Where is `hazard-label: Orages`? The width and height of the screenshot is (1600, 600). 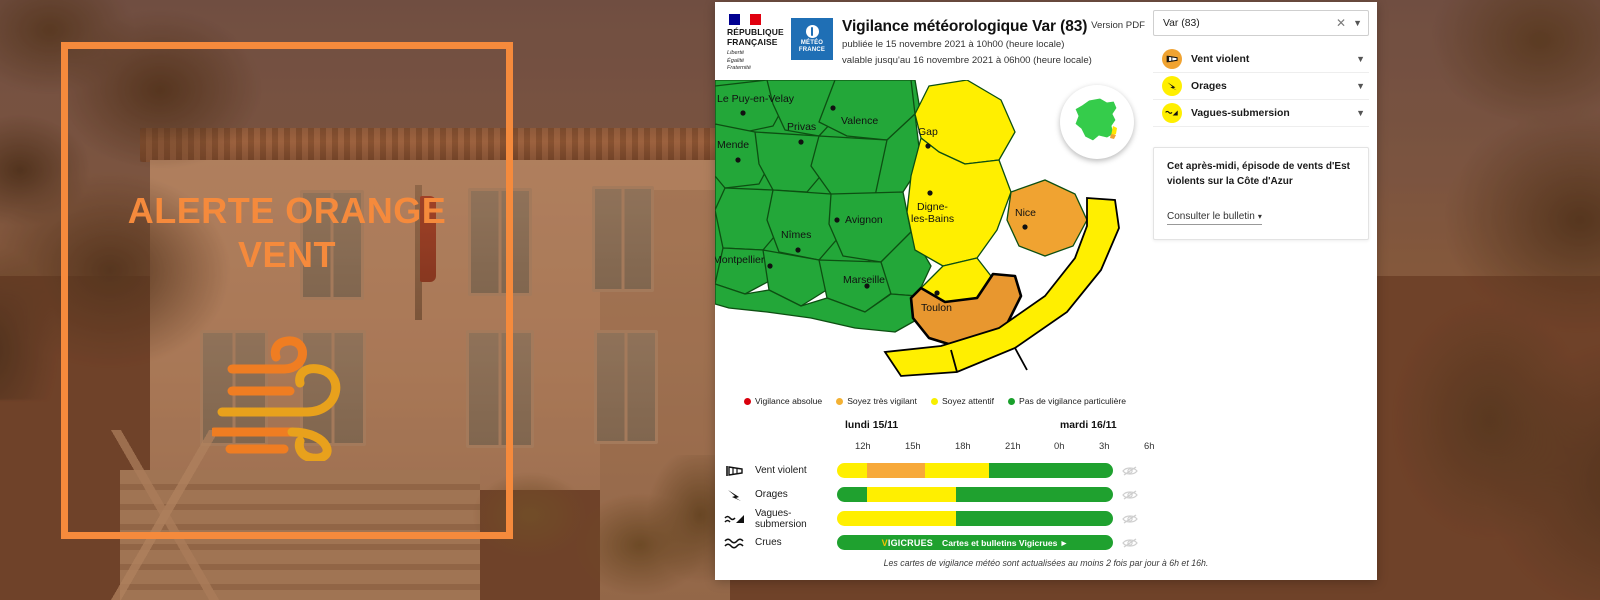 hazard-label: Orages is located at coordinates (1209, 86).